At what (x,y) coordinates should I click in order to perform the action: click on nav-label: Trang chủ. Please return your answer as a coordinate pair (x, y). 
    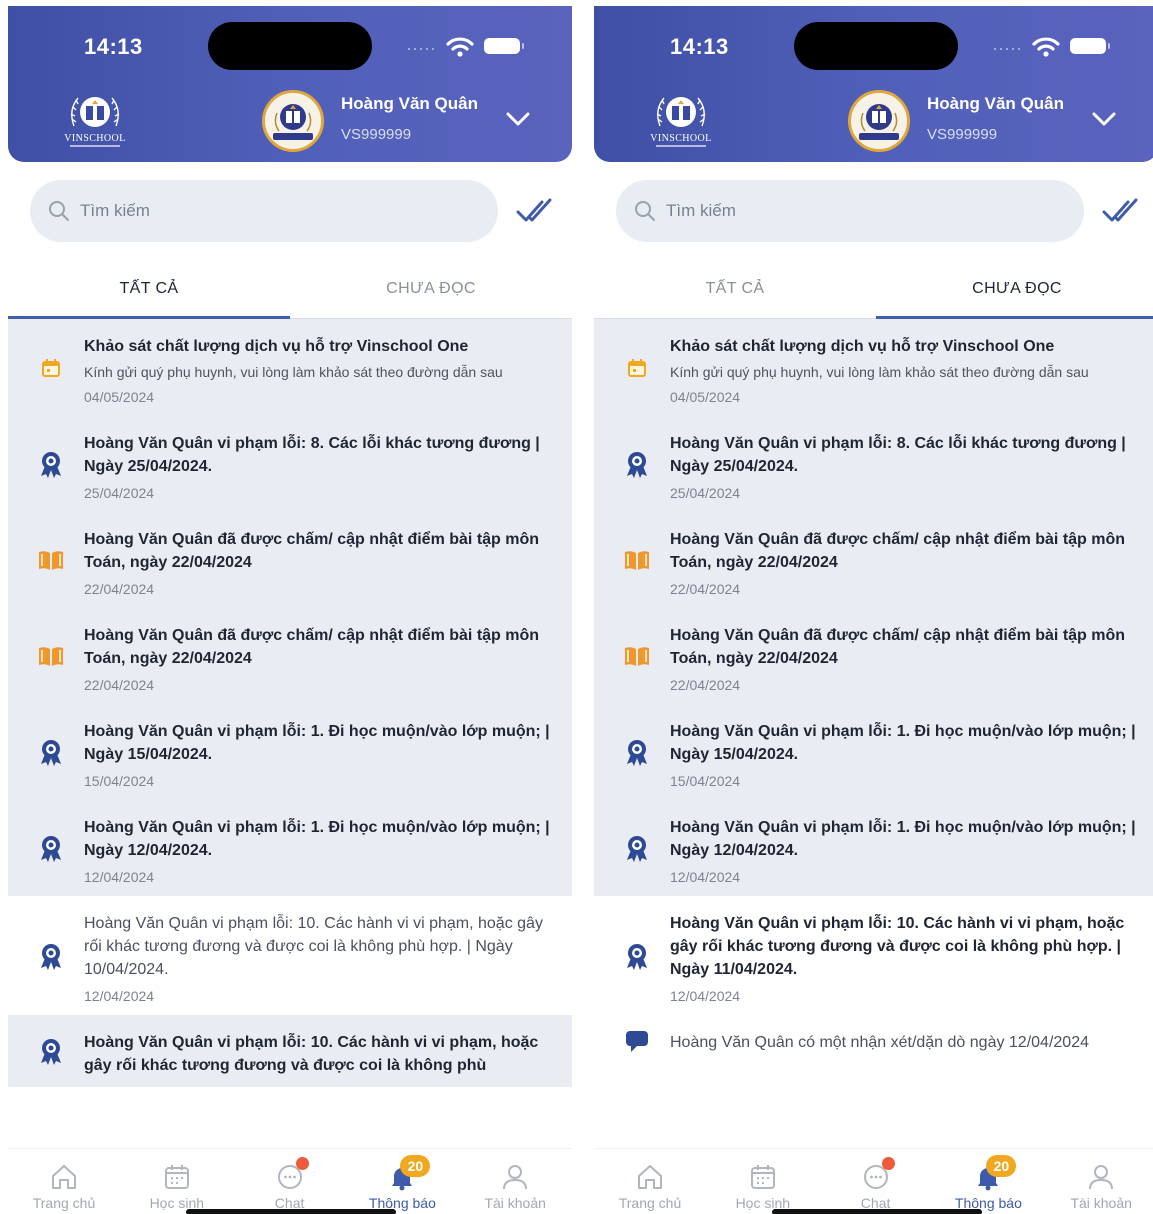
    Looking at the image, I should click on (650, 1203).